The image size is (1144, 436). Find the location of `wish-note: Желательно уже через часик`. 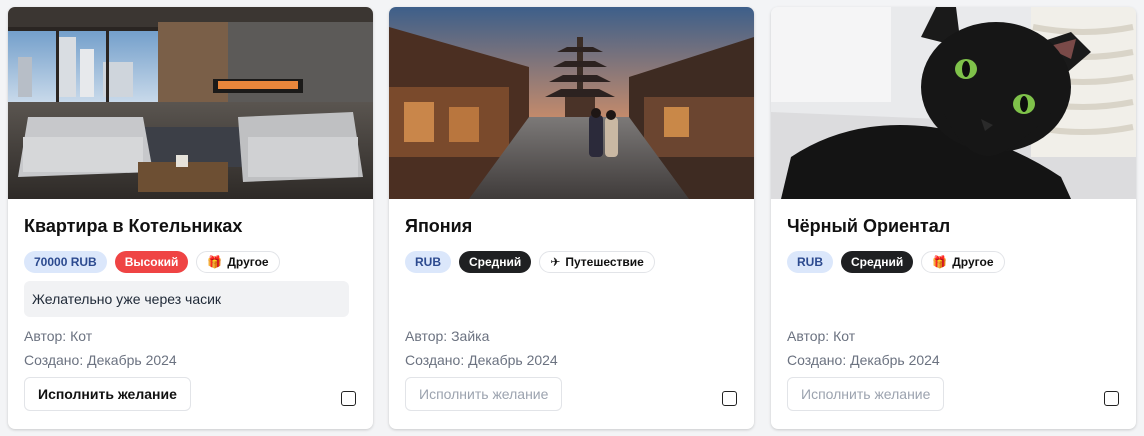

wish-note: Желательно уже через часик is located at coordinates (186, 299).